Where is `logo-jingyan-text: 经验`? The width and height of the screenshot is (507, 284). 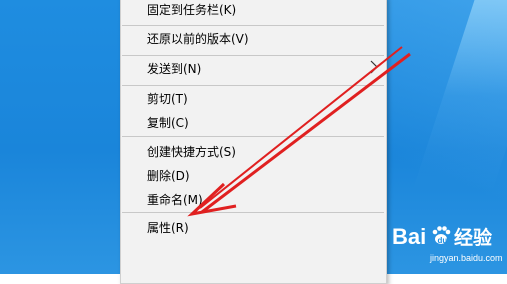
logo-jingyan-text: 经验 is located at coordinates (473, 237).